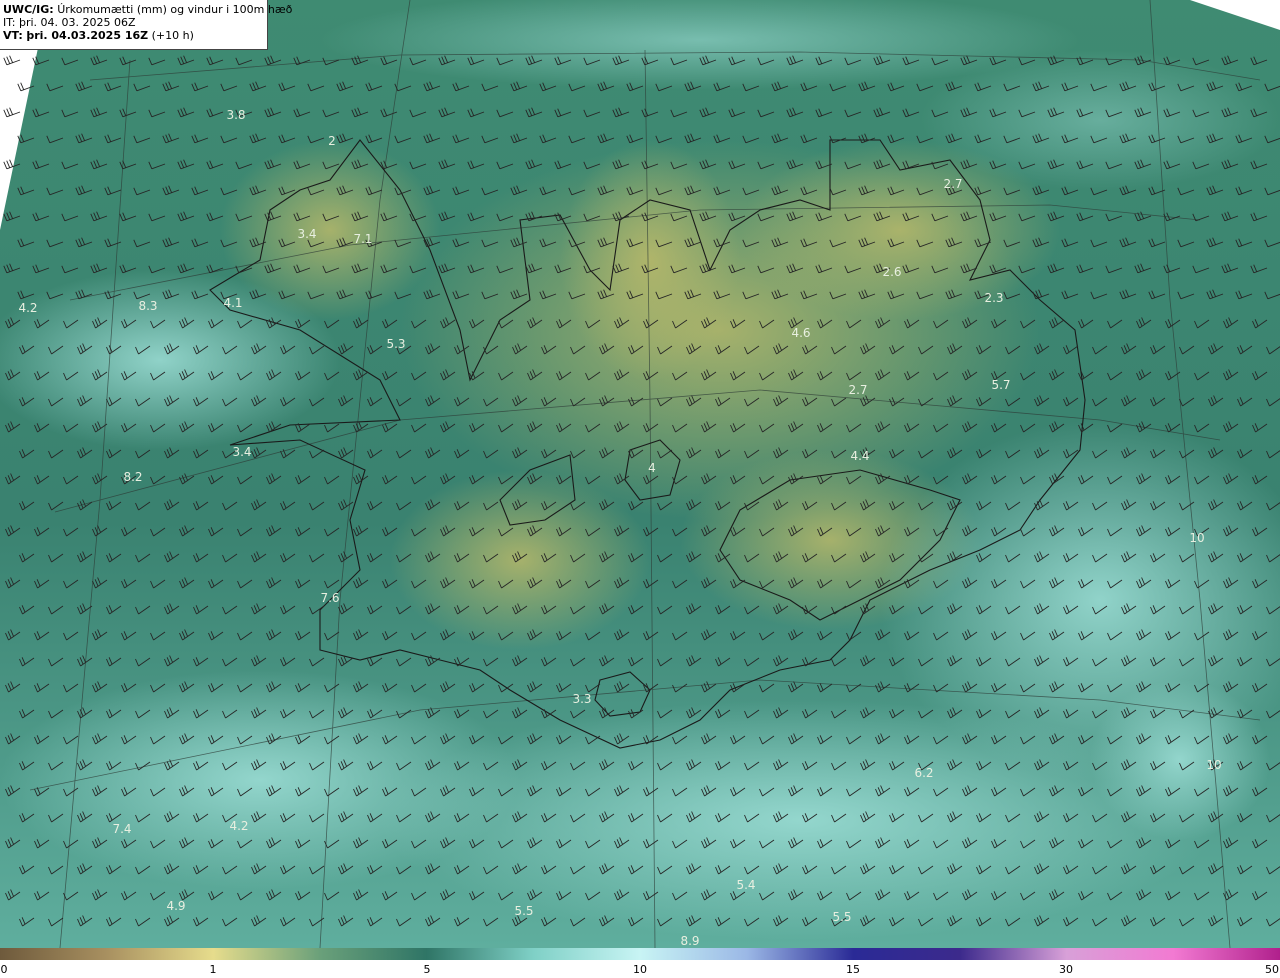 The image size is (1280, 978). I want to click on colorbar-ticks: 0 1 5 10 15 30 50, so click(640, 969).